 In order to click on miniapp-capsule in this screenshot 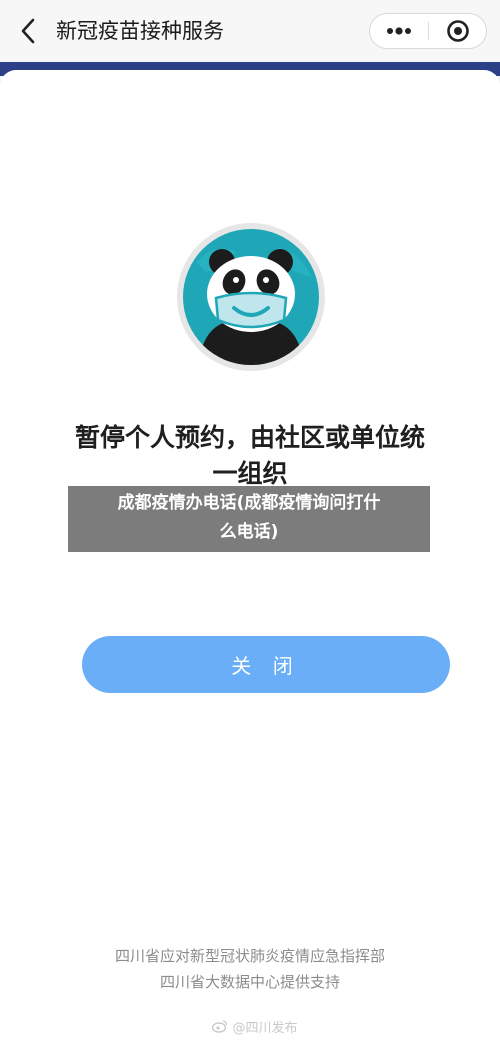, I will do `click(428, 31)`.